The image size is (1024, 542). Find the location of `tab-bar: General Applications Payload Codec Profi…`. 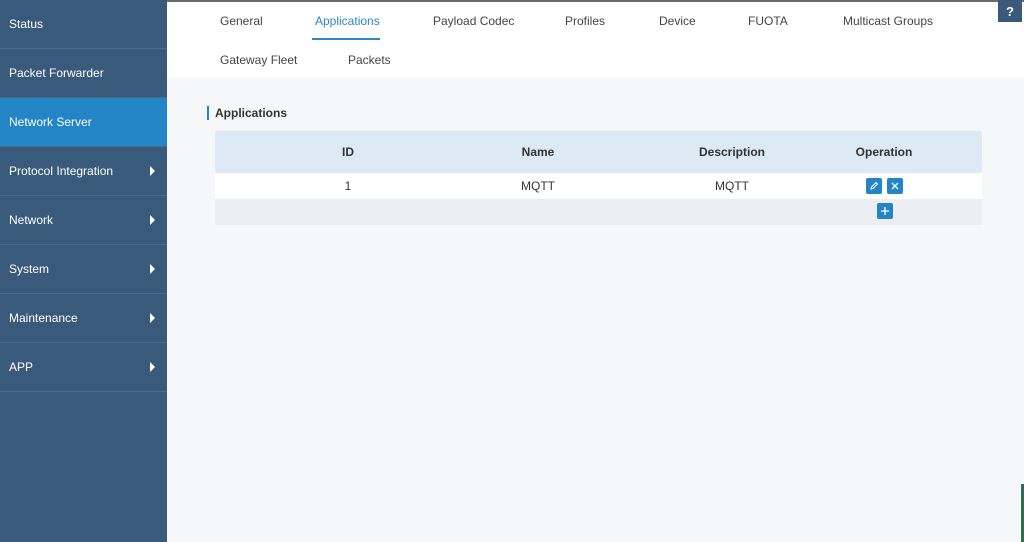

tab-bar: General Applications Payload Codec Profi… is located at coordinates (595, 39).